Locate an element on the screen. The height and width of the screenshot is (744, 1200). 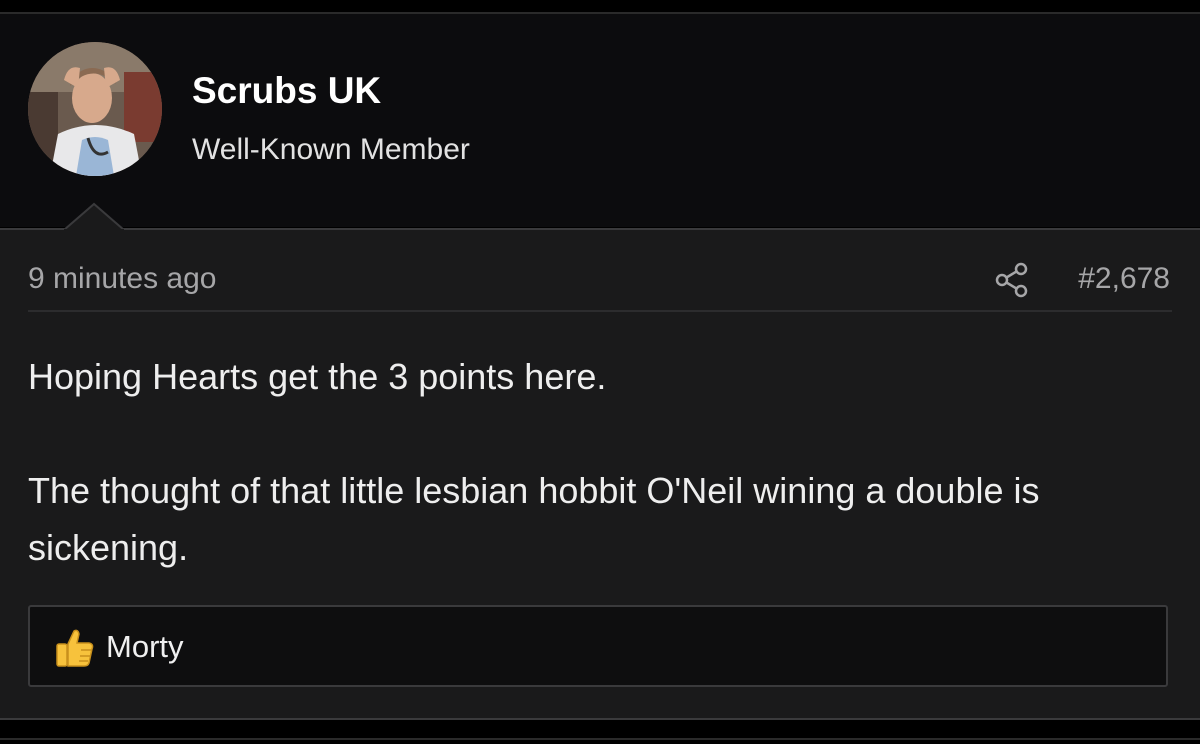
reactions-bar: Morty is located at coordinates (598, 646).